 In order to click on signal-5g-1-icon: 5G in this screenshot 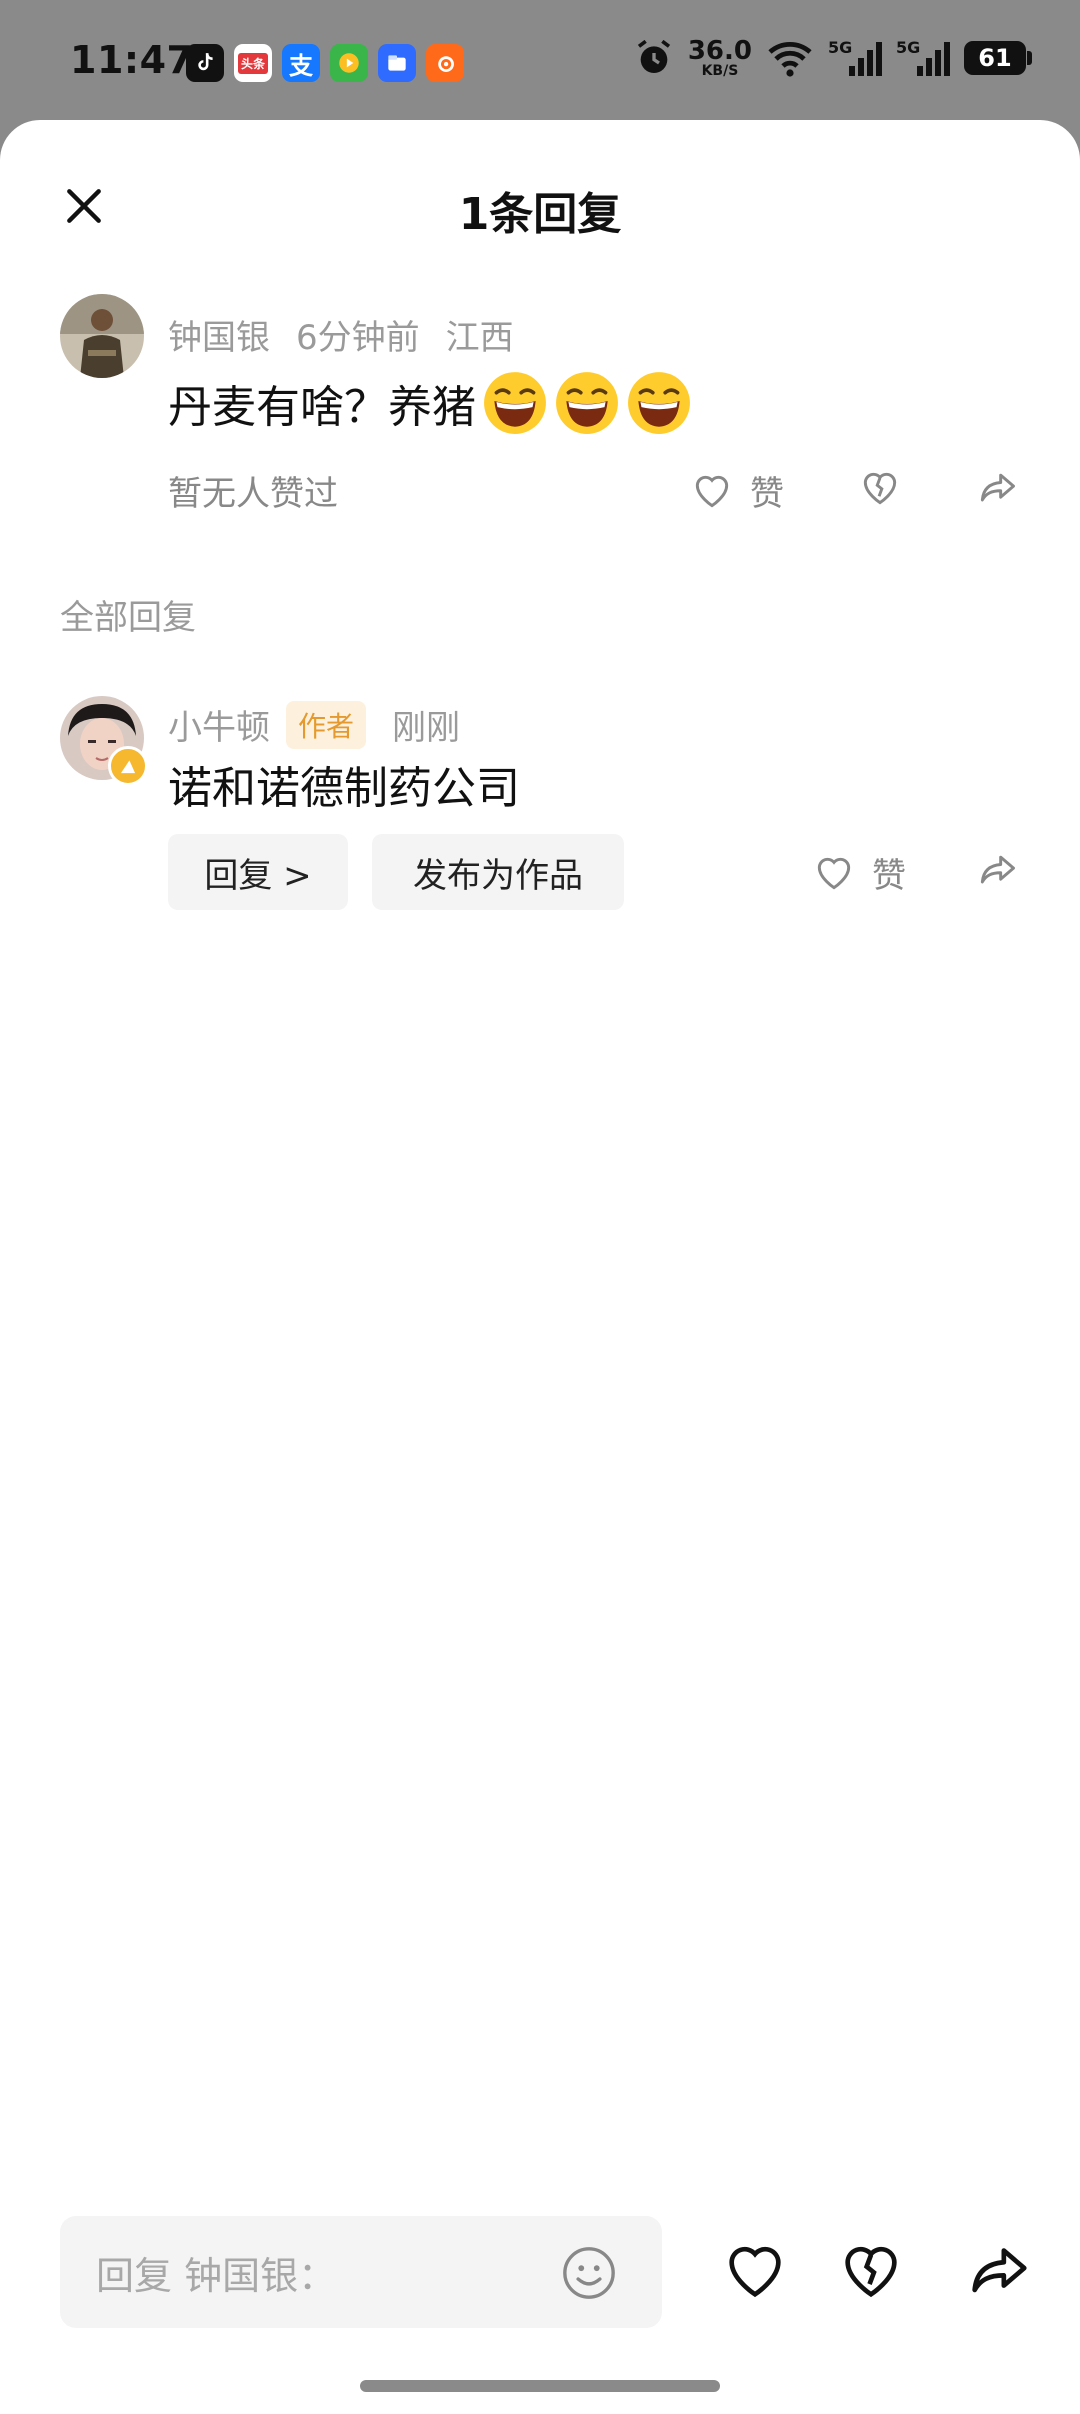, I will do `click(855, 58)`.